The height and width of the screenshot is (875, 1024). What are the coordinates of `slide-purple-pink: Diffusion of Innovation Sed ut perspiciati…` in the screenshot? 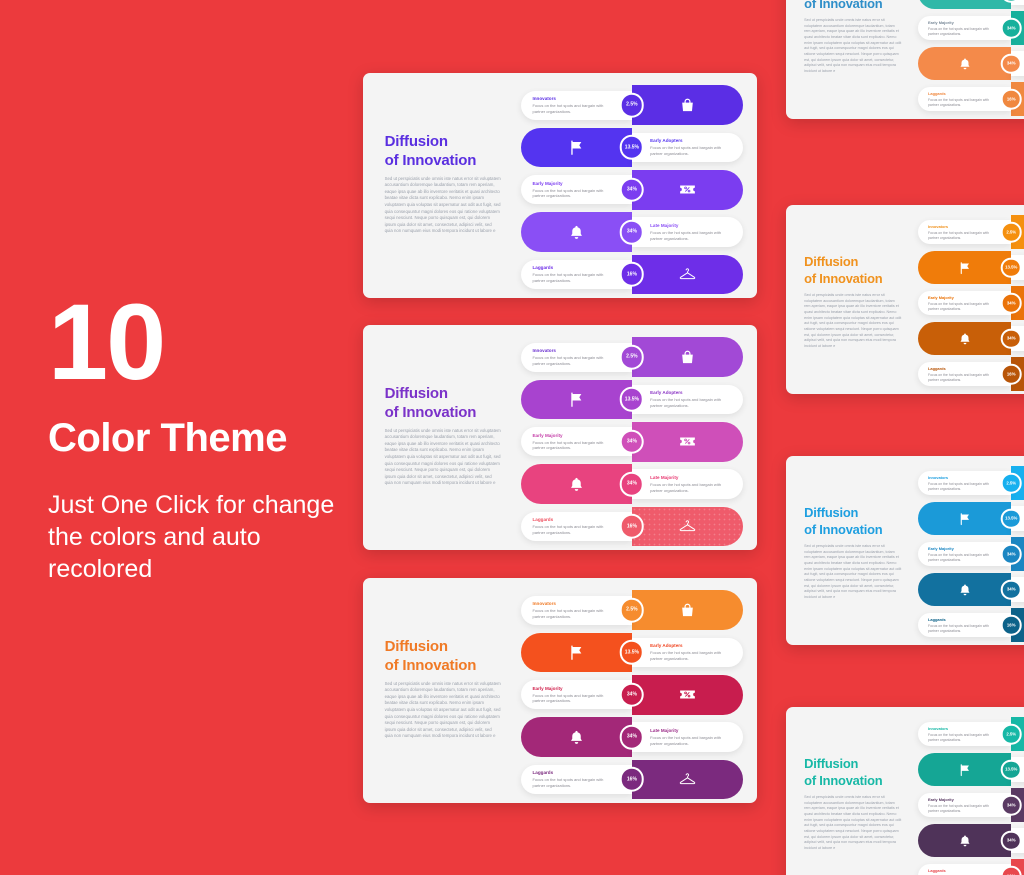 It's located at (560, 437).